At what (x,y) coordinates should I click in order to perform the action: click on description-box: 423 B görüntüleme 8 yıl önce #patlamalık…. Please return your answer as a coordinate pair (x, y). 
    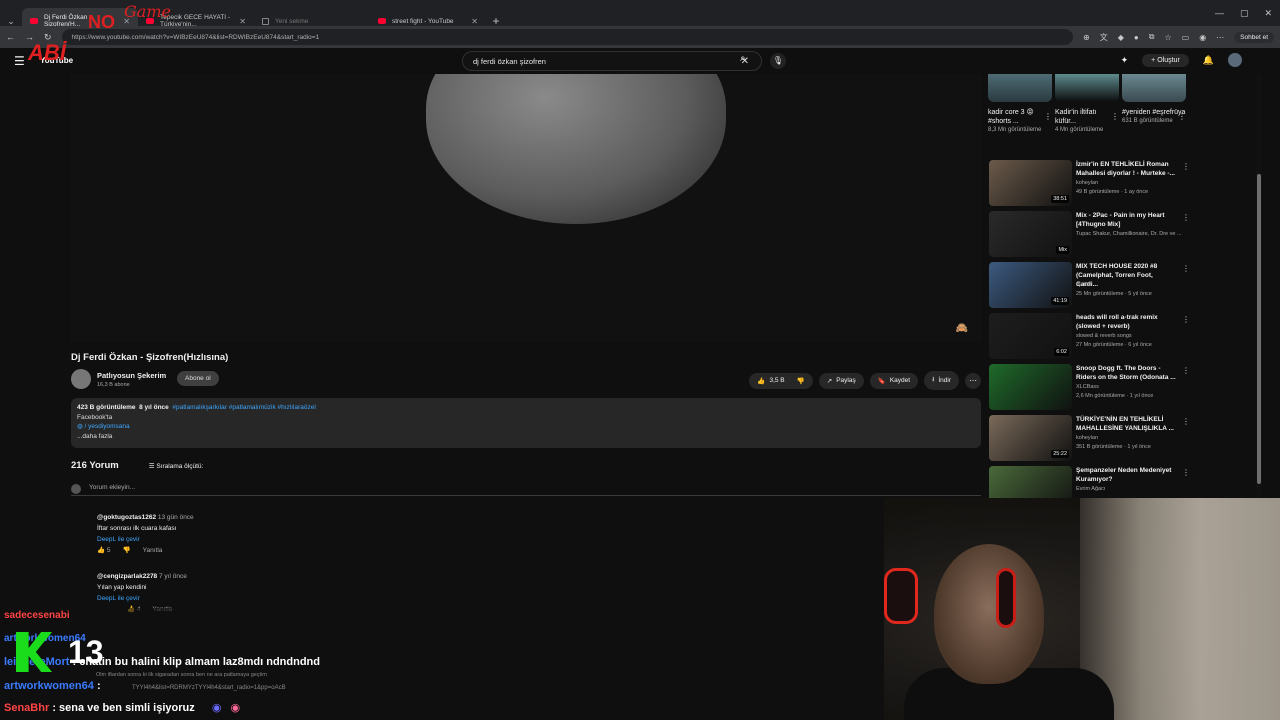
    Looking at the image, I should click on (526, 423).